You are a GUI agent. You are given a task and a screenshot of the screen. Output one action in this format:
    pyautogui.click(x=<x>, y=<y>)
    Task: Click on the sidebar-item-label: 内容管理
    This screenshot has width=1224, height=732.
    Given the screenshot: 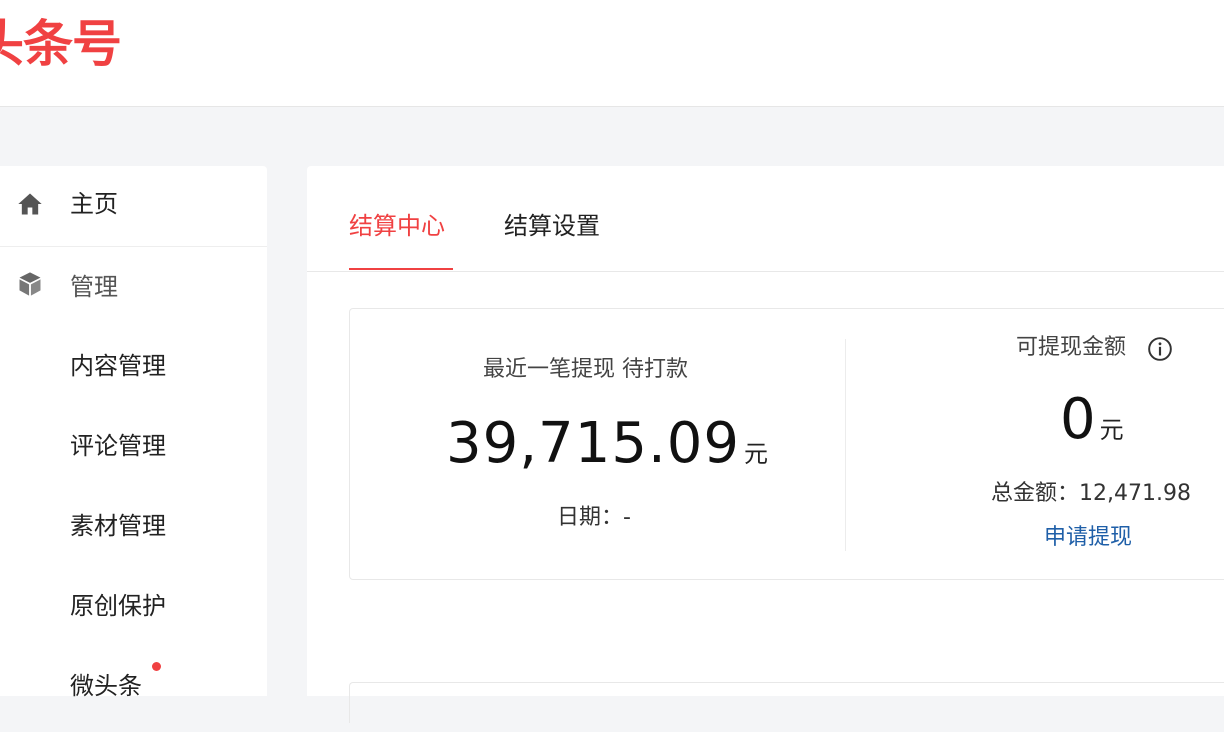 What is the action you would take?
    pyautogui.click(x=118, y=366)
    